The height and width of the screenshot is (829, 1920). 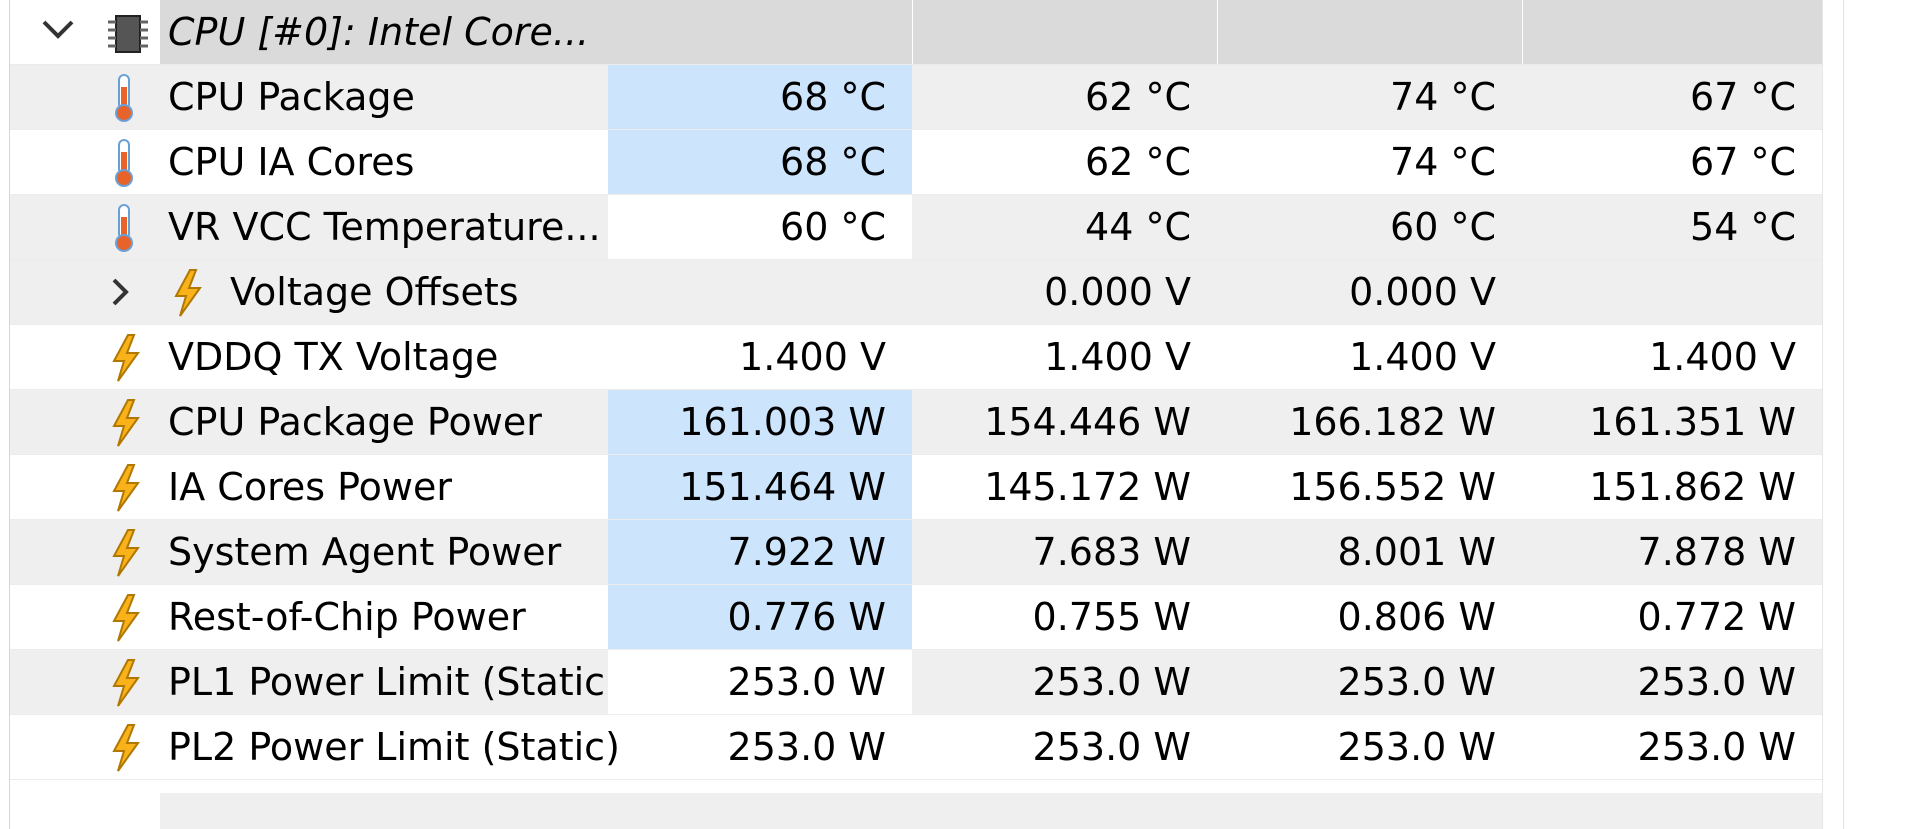 What do you see at coordinates (310, 487) in the screenshot?
I see `sensor-name: IA Cores Power` at bounding box center [310, 487].